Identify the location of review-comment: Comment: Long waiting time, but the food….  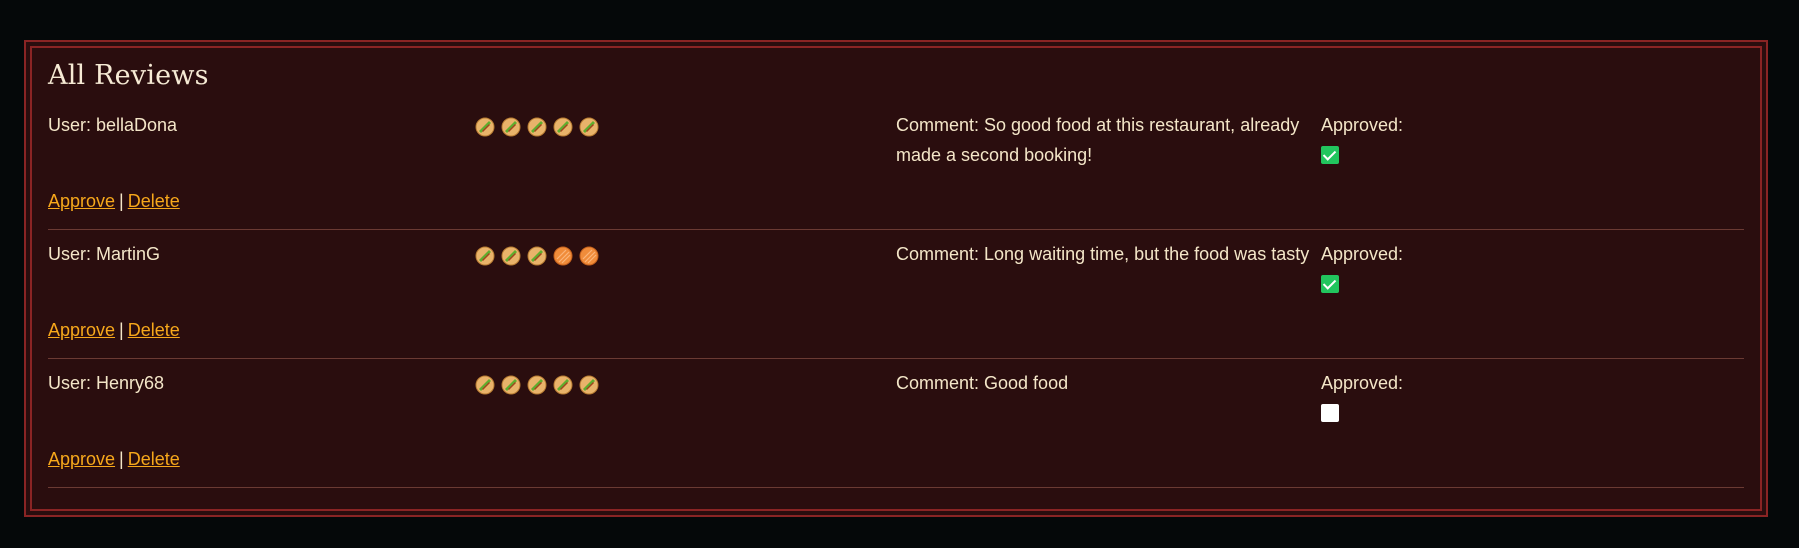
(1103, 254).